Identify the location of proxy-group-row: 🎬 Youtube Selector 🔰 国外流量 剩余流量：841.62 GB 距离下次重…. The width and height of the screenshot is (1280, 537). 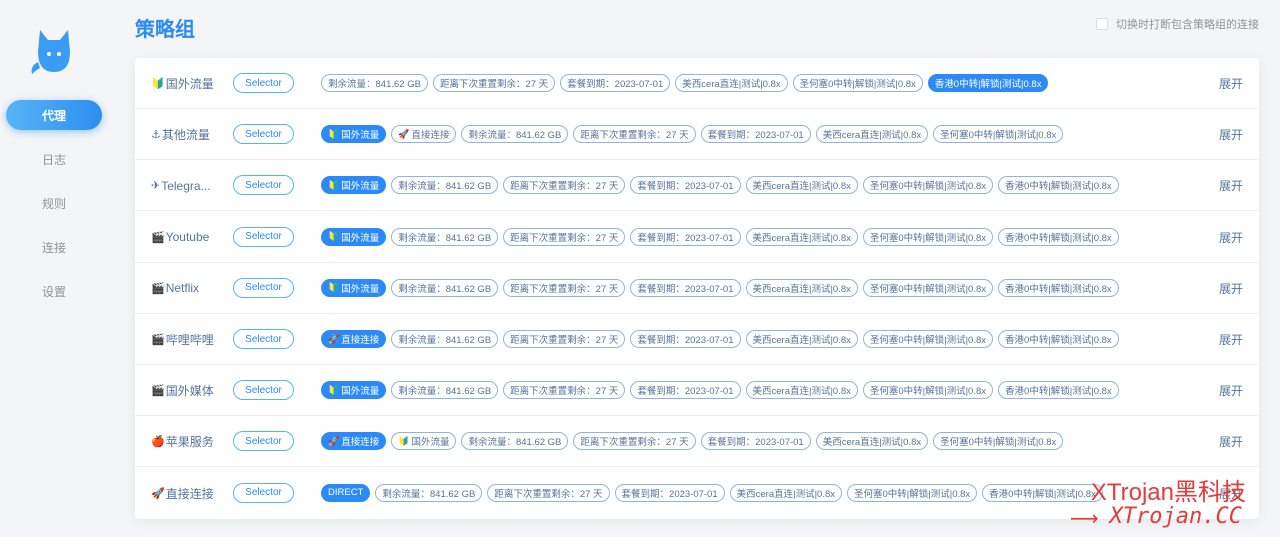
(697, 237).